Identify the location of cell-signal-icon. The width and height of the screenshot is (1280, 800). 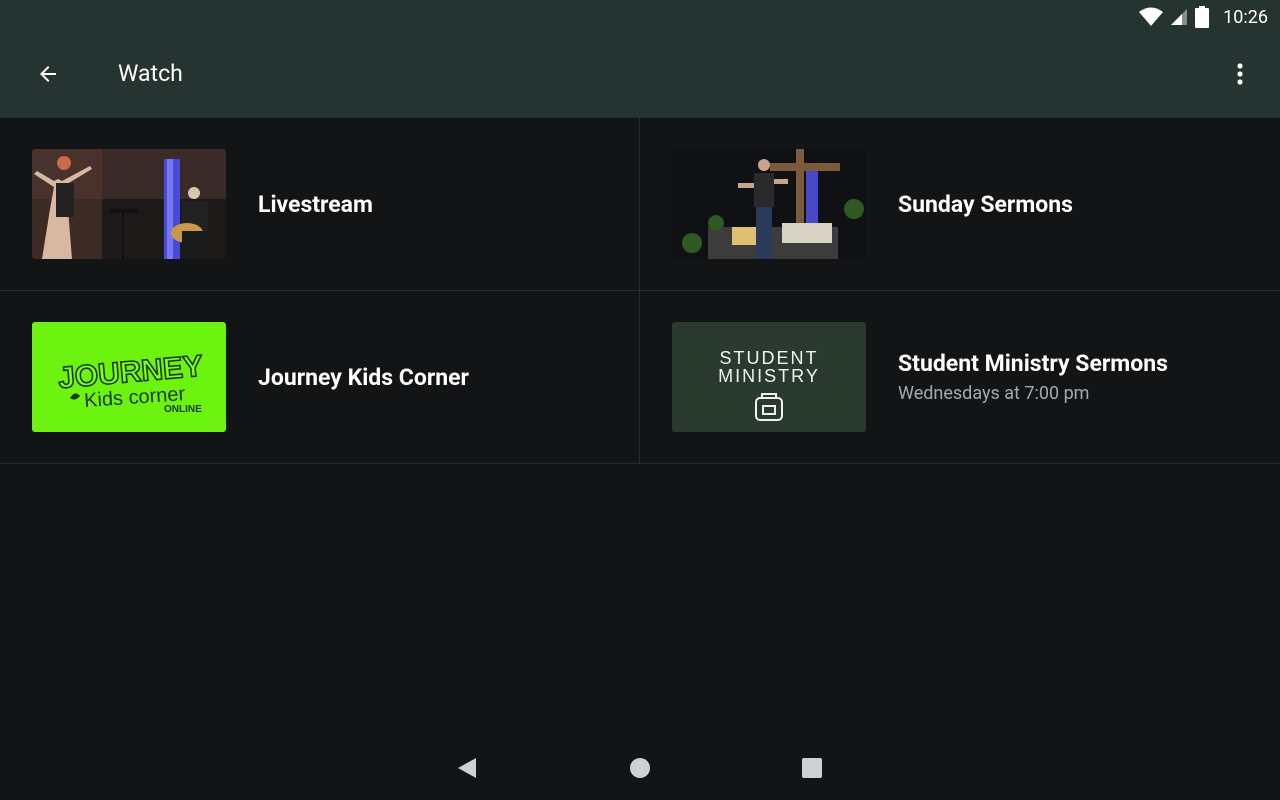
(1179, 17).